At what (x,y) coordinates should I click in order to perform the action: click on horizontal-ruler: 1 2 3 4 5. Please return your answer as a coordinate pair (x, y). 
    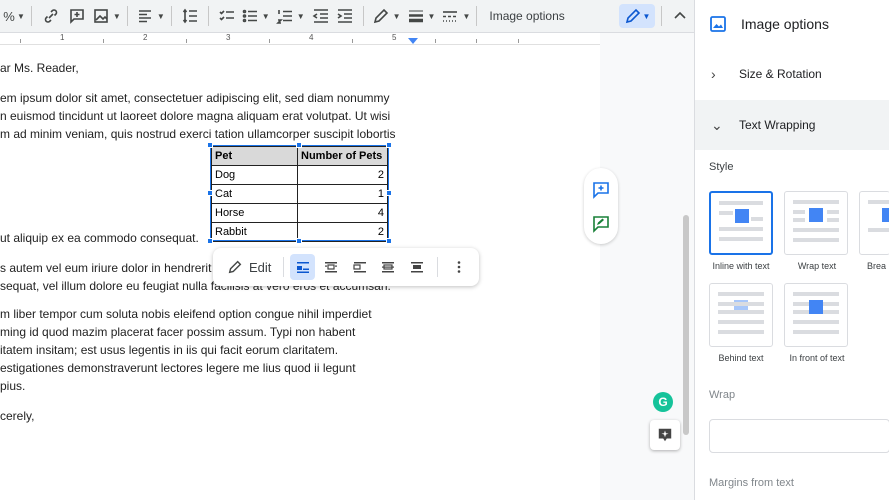
    Looking at the image, I should click on (300, 39).